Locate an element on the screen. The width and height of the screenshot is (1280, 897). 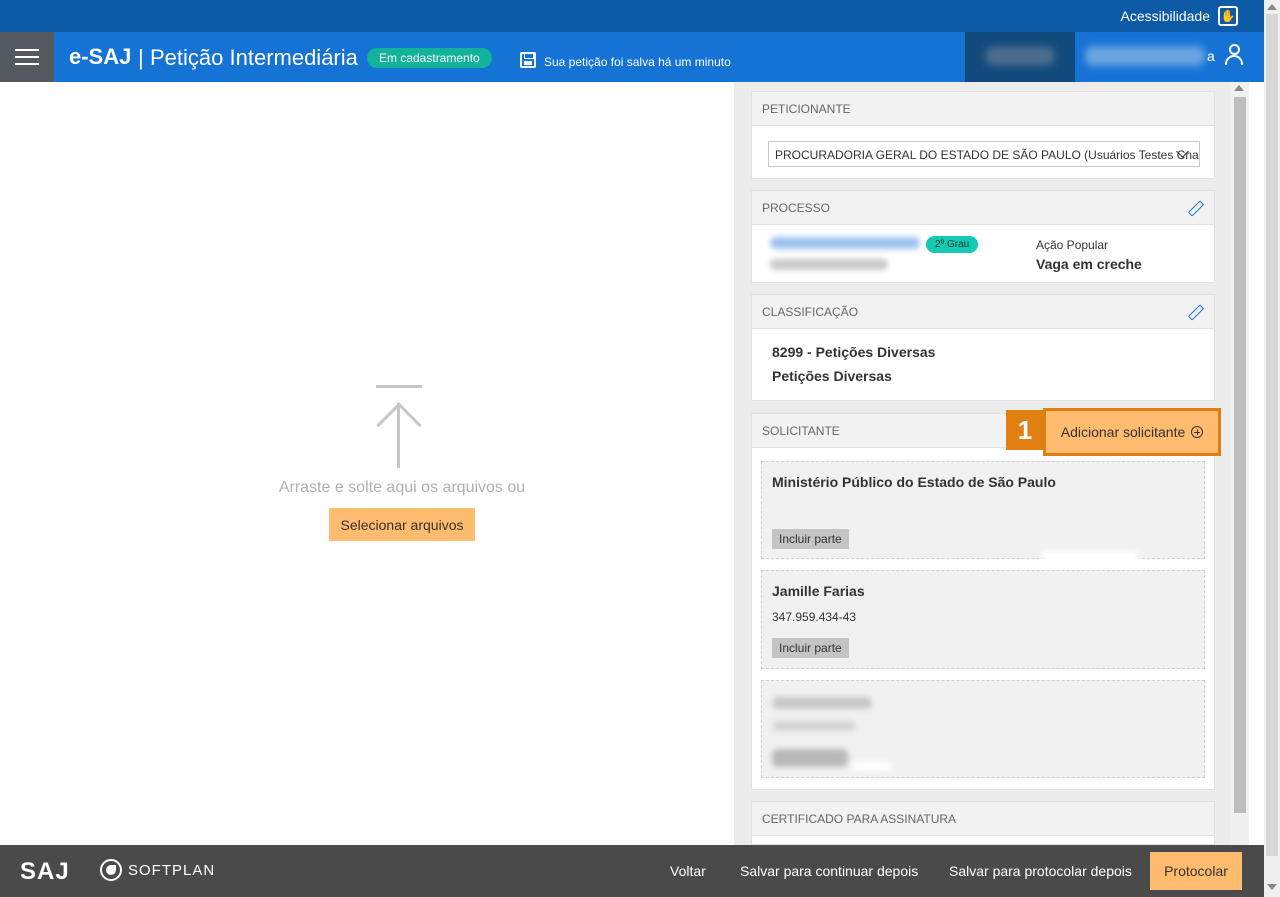
process-class: Ação Popular is located at coordinates (1072, 245).